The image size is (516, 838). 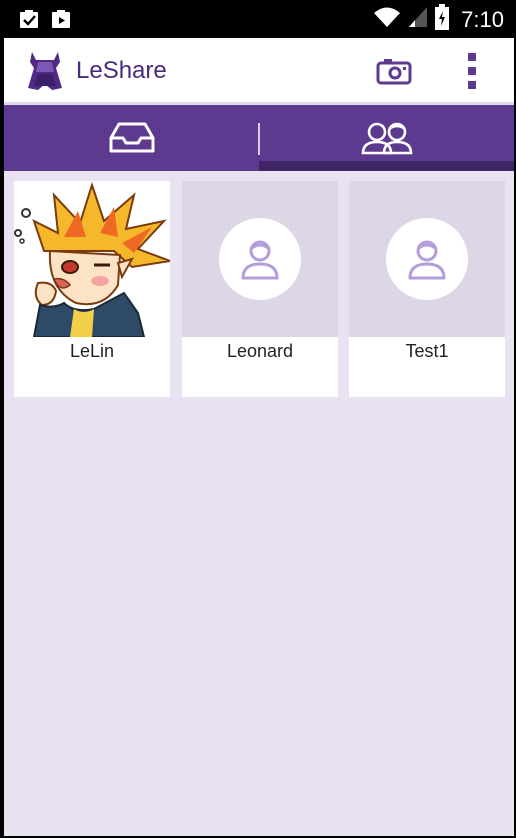 What do you see at coordinates (418, 19) in the screenshot?
I see `signal-icon` at bounding box center [418, 19].